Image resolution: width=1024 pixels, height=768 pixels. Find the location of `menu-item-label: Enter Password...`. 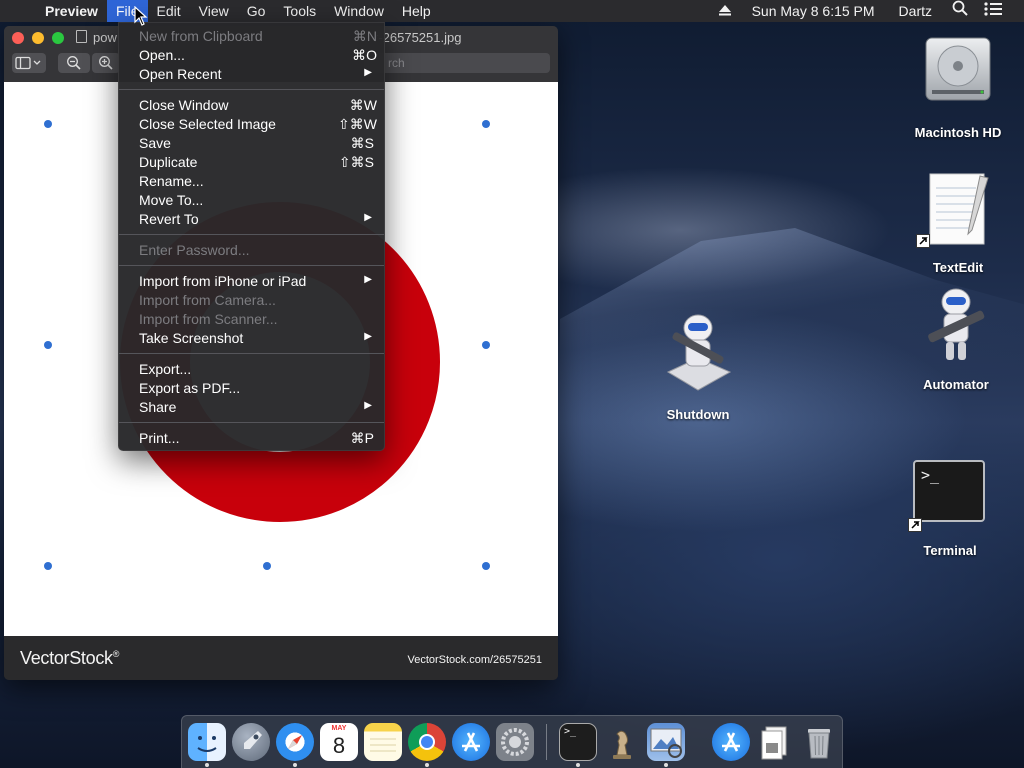

menu-item-label: Enter Password... is located at coordinates (194, 250).